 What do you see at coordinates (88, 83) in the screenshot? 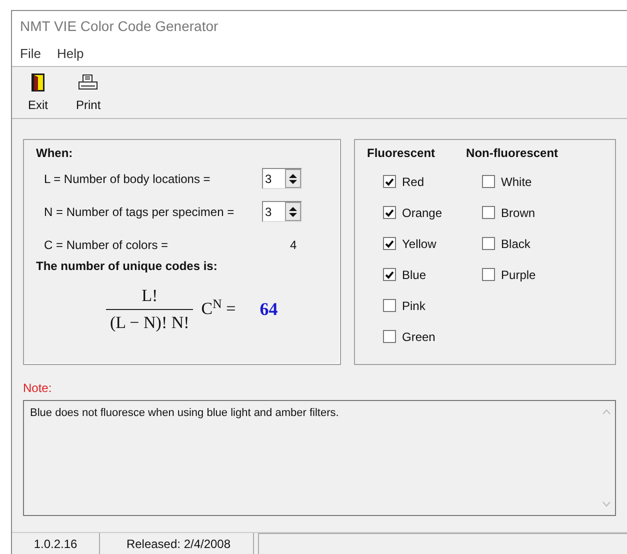
I see `printer-icon` at bounding box center [88, 83].